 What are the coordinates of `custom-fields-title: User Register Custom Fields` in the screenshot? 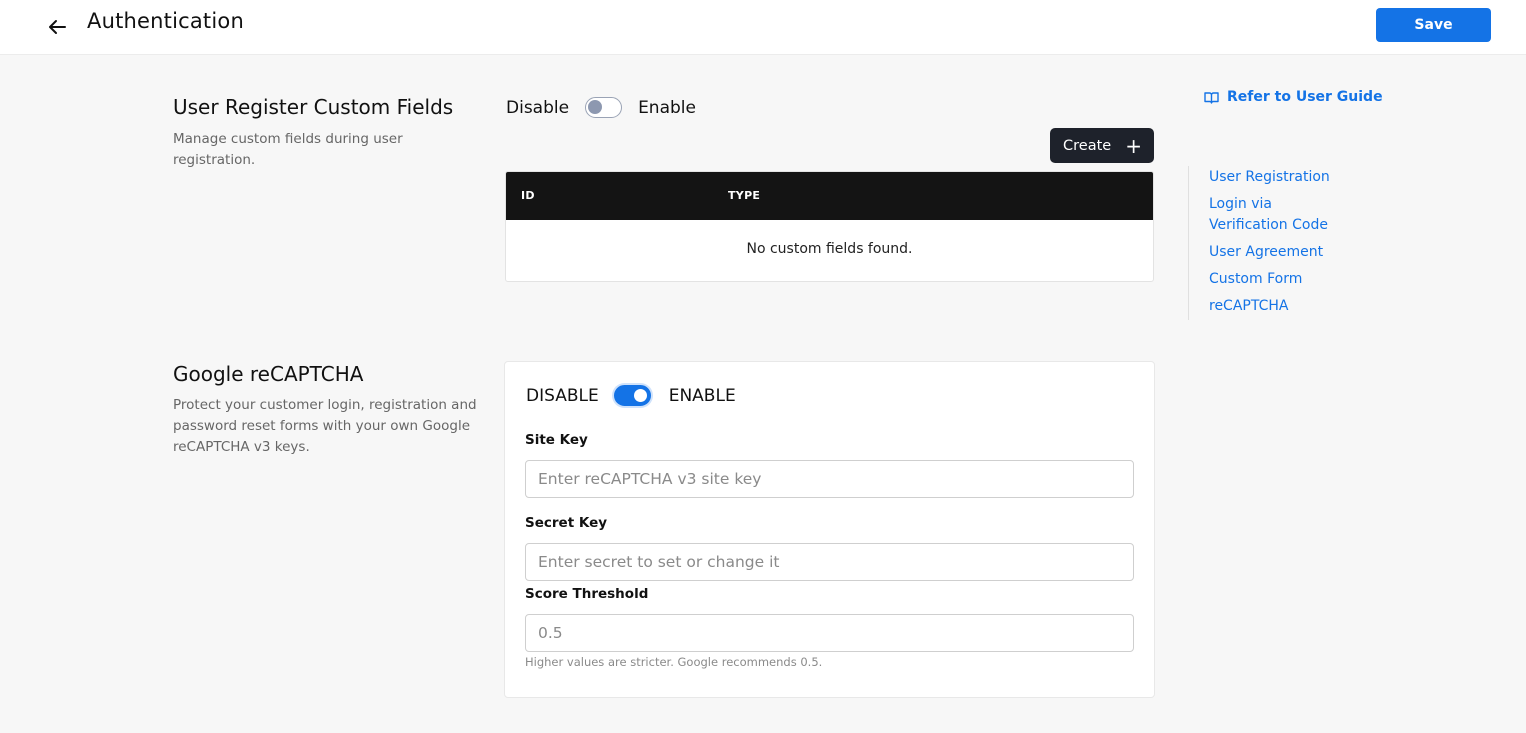 It's located at (313, 107).